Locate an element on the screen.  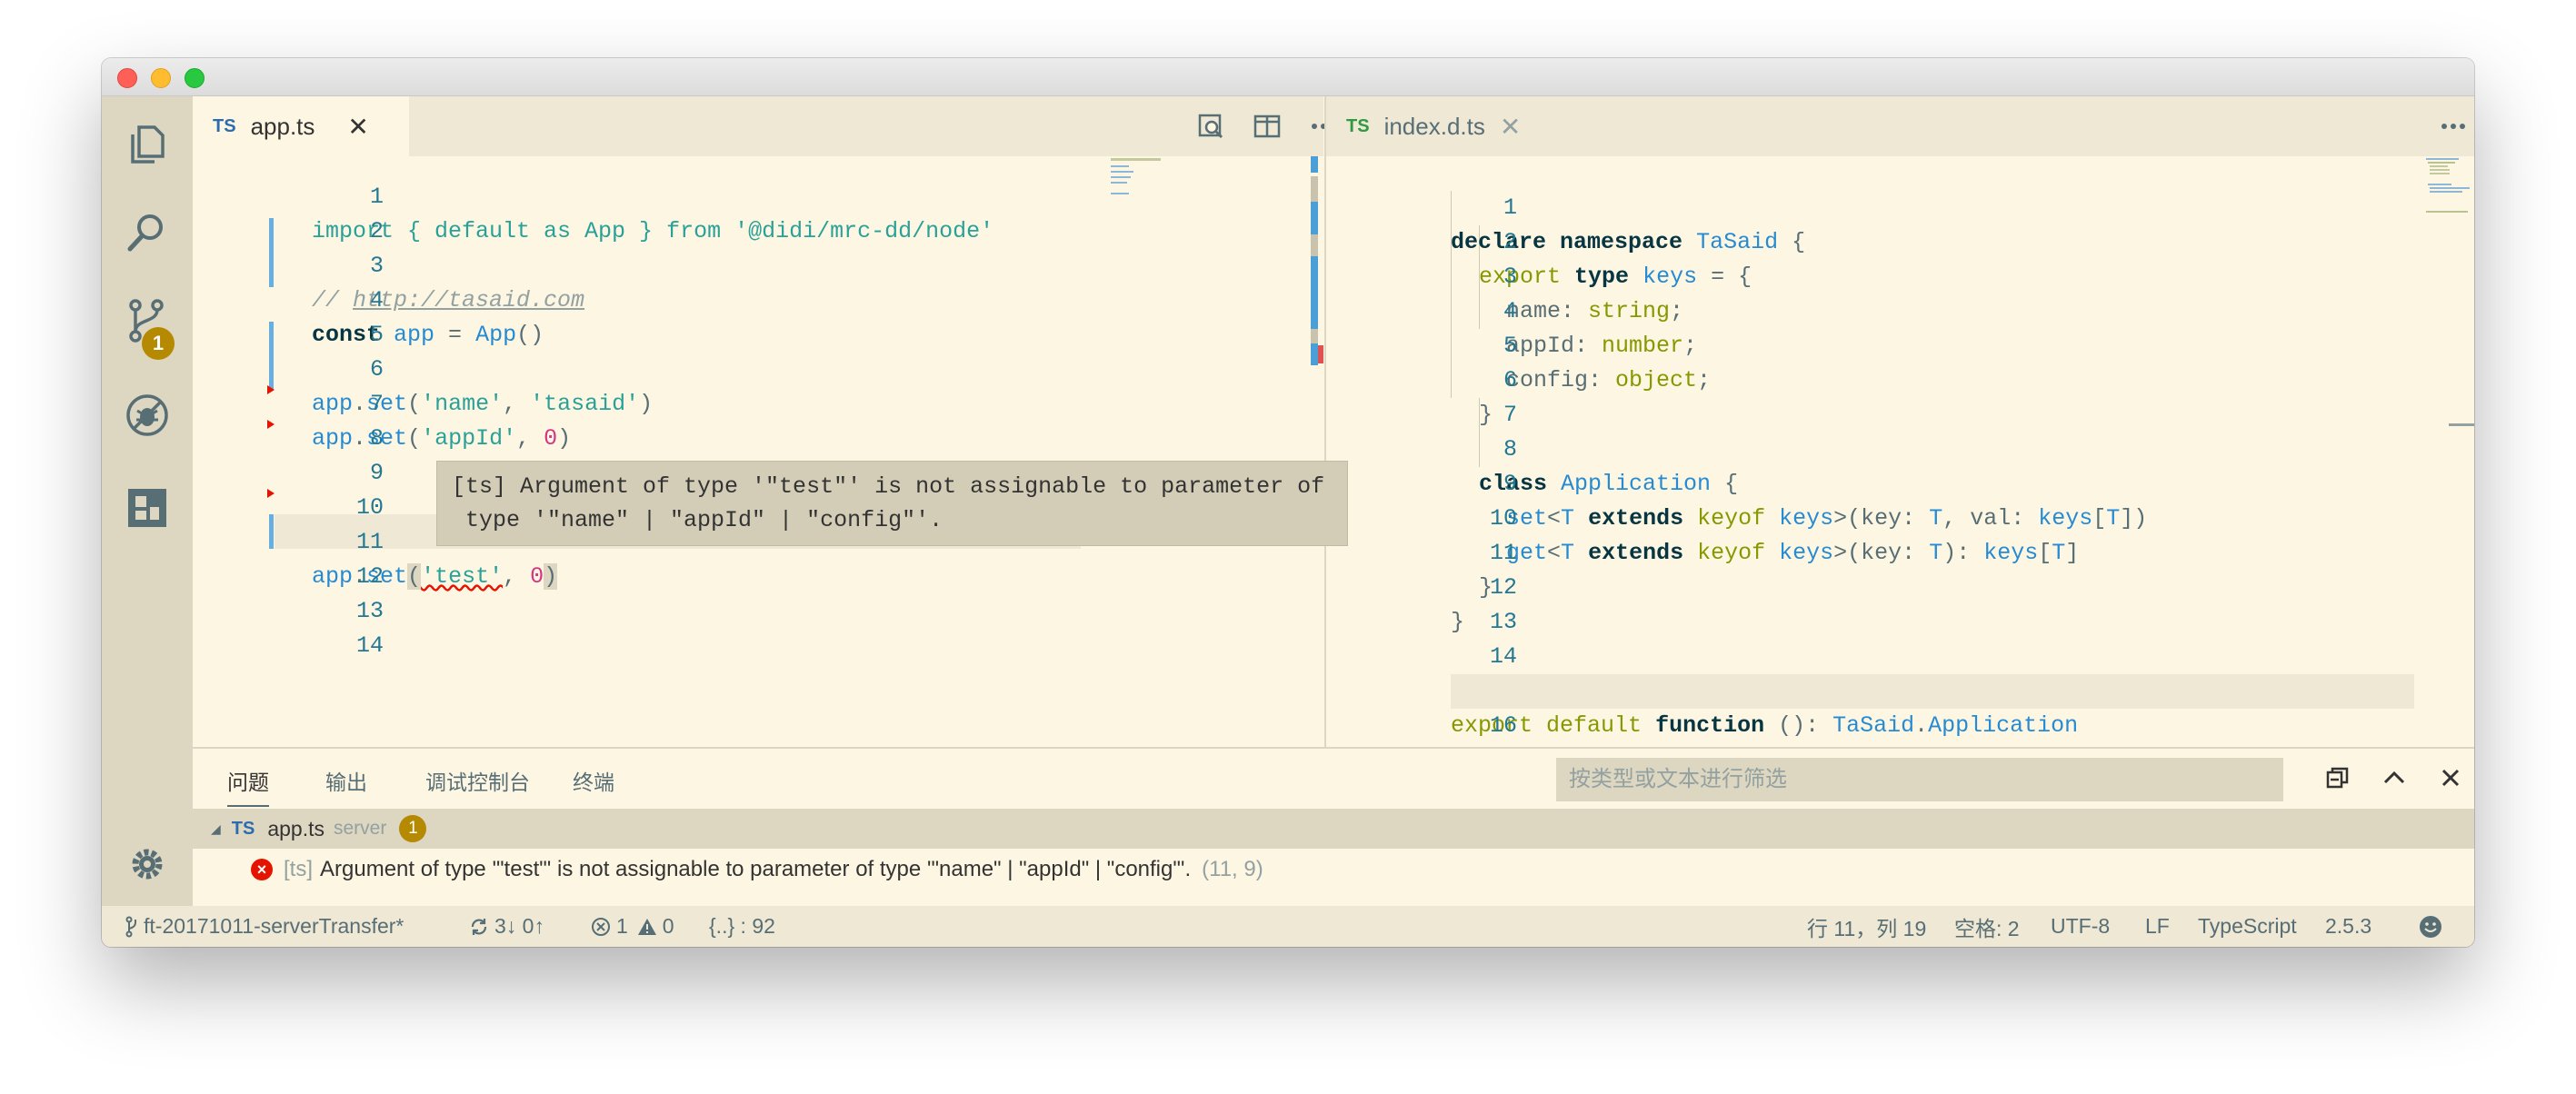
code-line: 8 class Application { is located at coordinates (1900, 448).